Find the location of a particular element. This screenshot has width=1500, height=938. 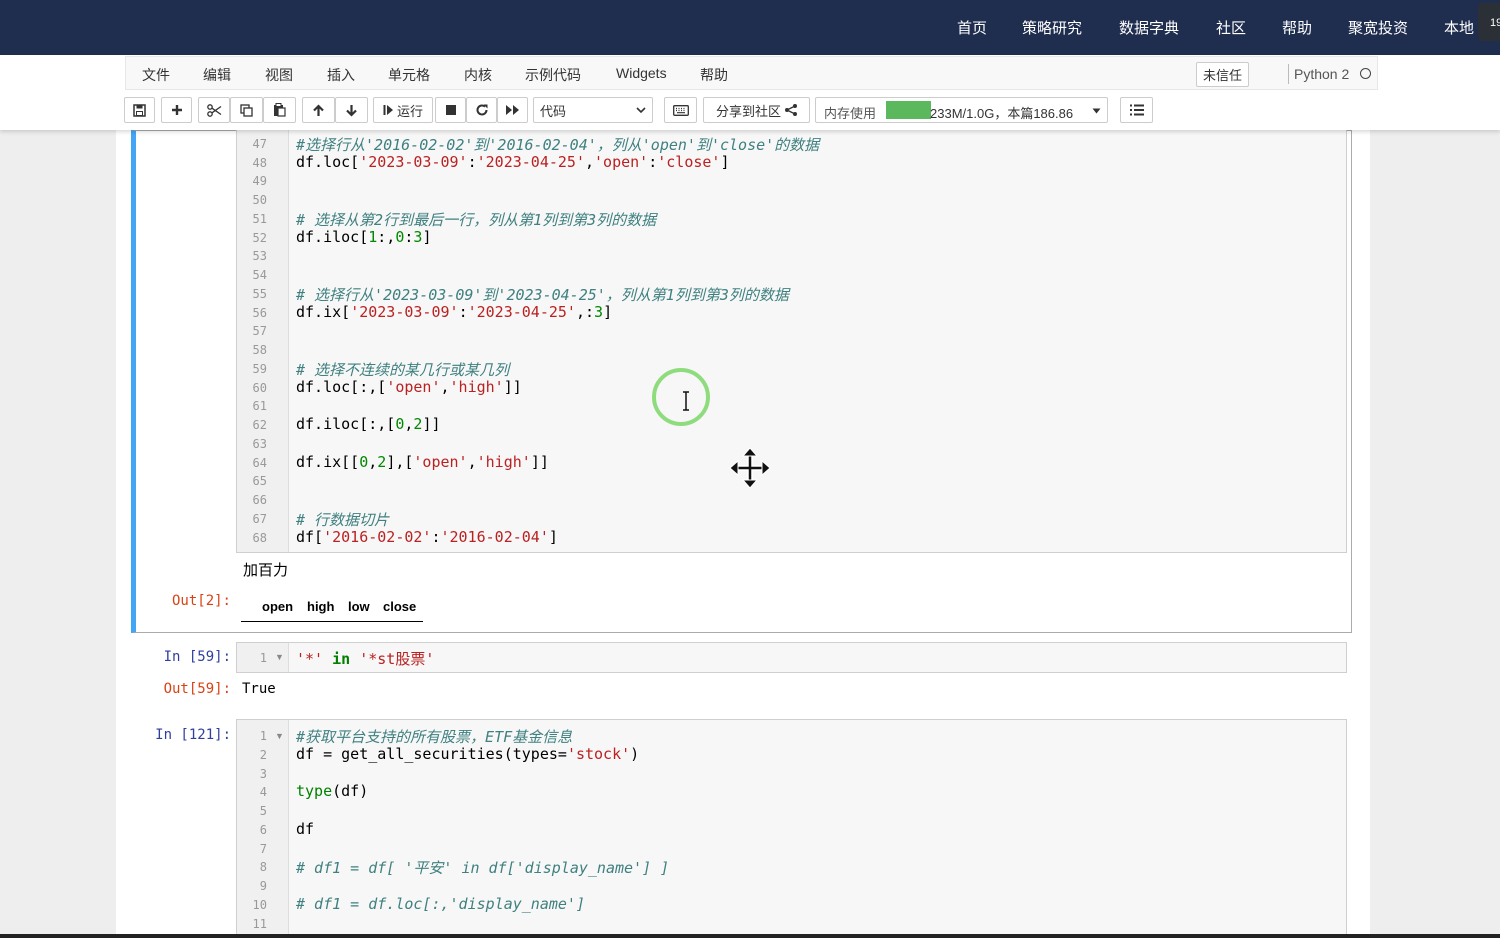

command-palette-button is located at coordinates (680, 110).